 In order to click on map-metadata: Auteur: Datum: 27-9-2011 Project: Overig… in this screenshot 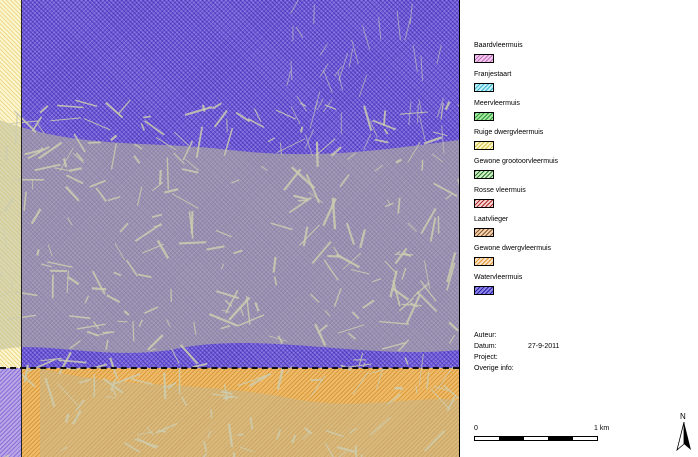, I will do `click(574, 354)`.